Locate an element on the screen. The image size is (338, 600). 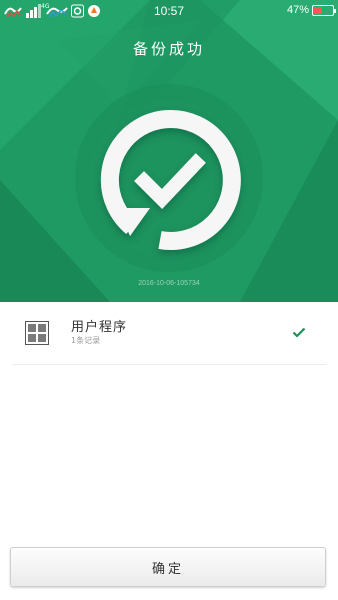
battery-percent: 47% is located at coordinates (297, 10).